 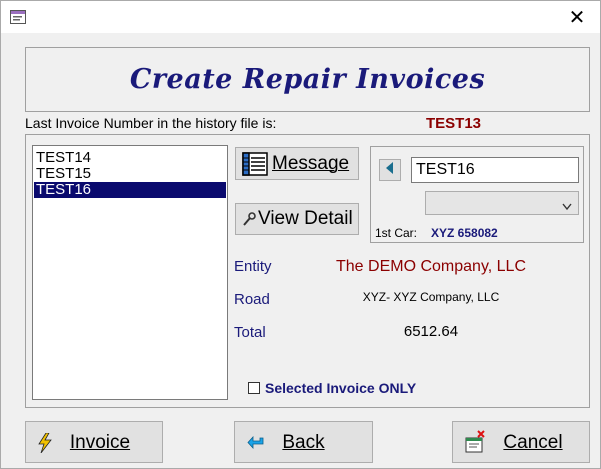 What do you see at coordinates (567, 207) in the screenshot?
I see `chevron-down-icon` at bounding box center [567, 207].